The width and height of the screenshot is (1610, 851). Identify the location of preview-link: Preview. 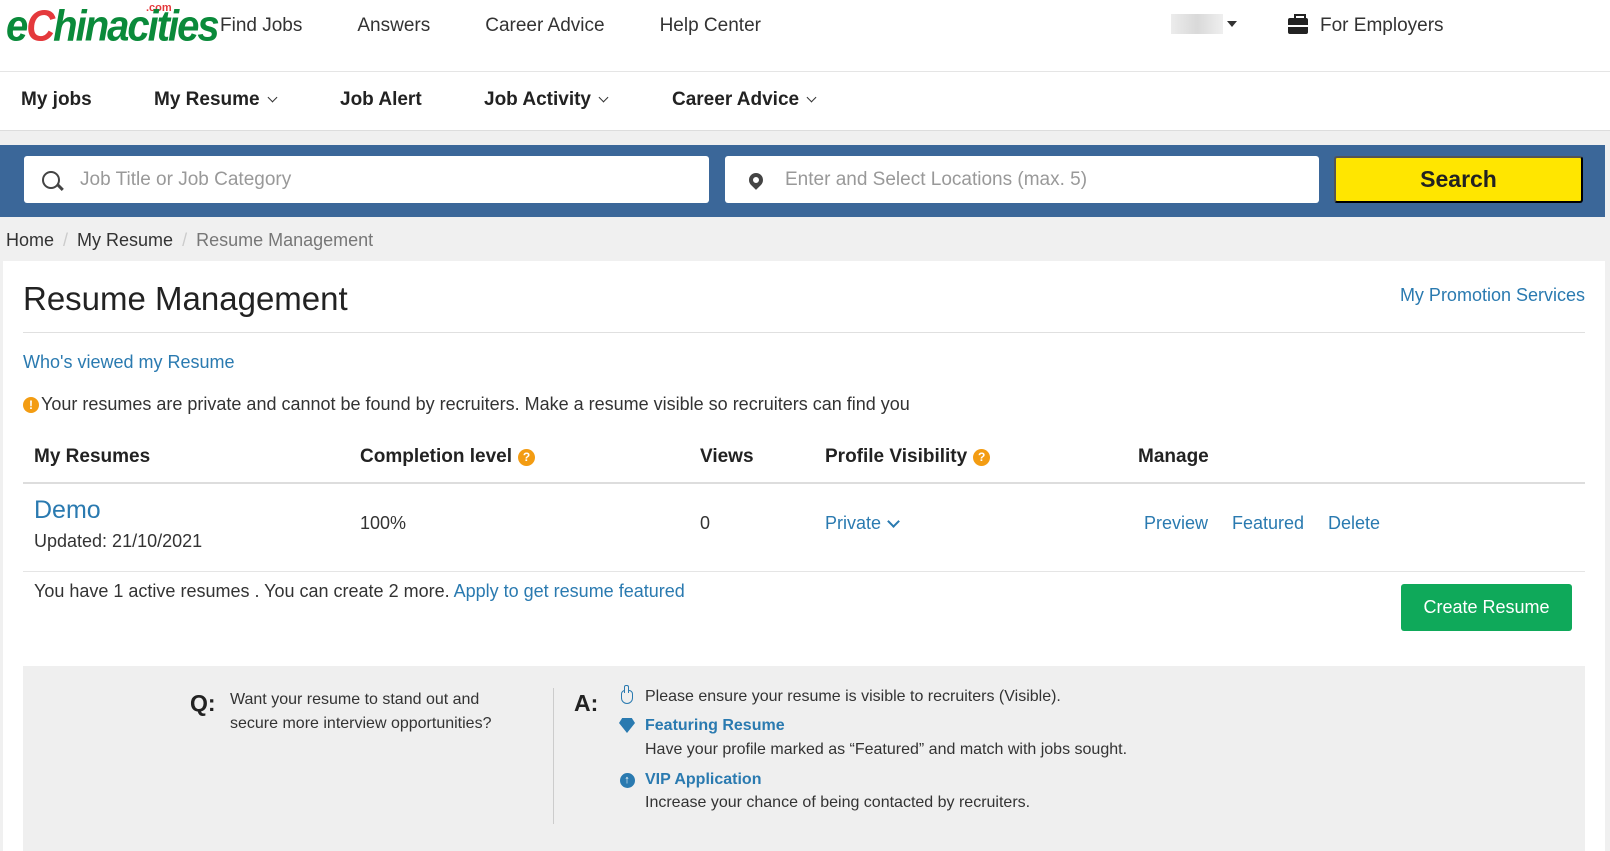
(1176, 523).